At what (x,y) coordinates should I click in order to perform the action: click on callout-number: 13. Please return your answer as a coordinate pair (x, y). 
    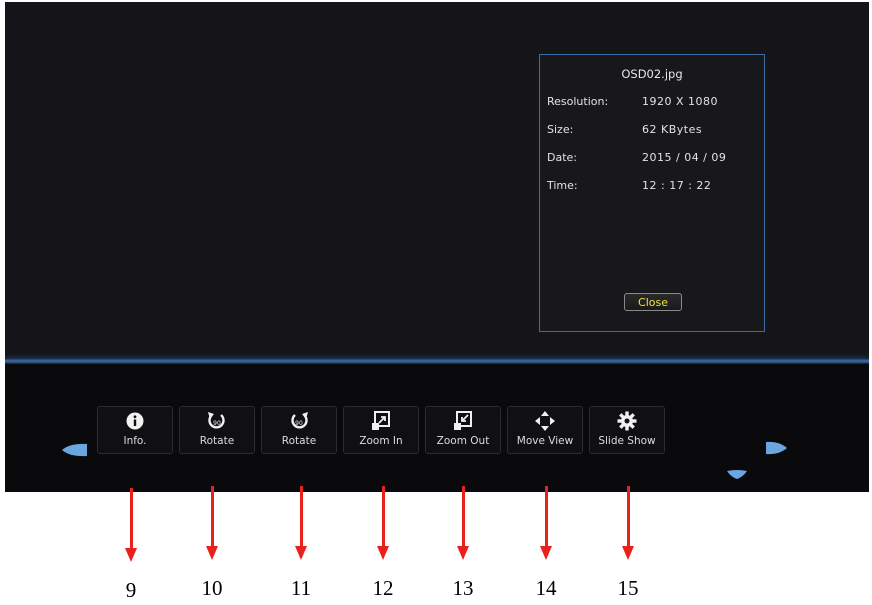
    Looking at the image, I should click on (463, 588).